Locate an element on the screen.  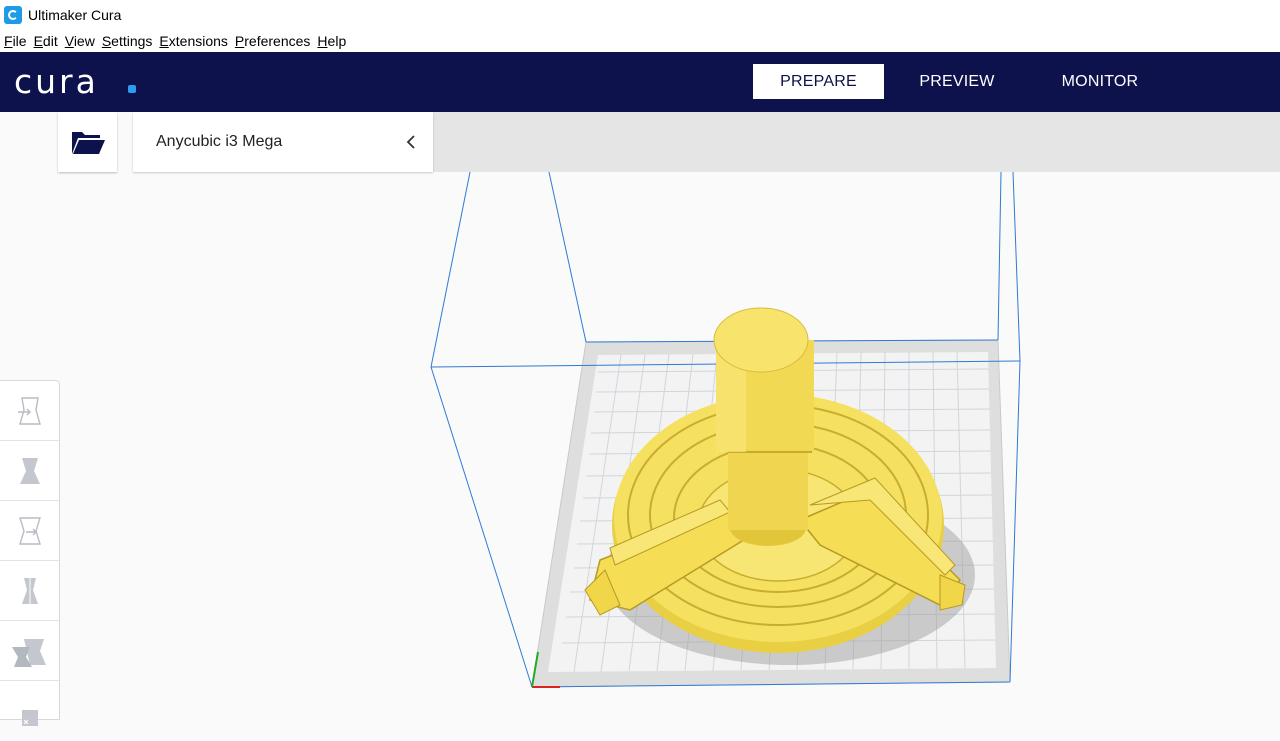
scale-tool-button is located at coordinates (29, 471).